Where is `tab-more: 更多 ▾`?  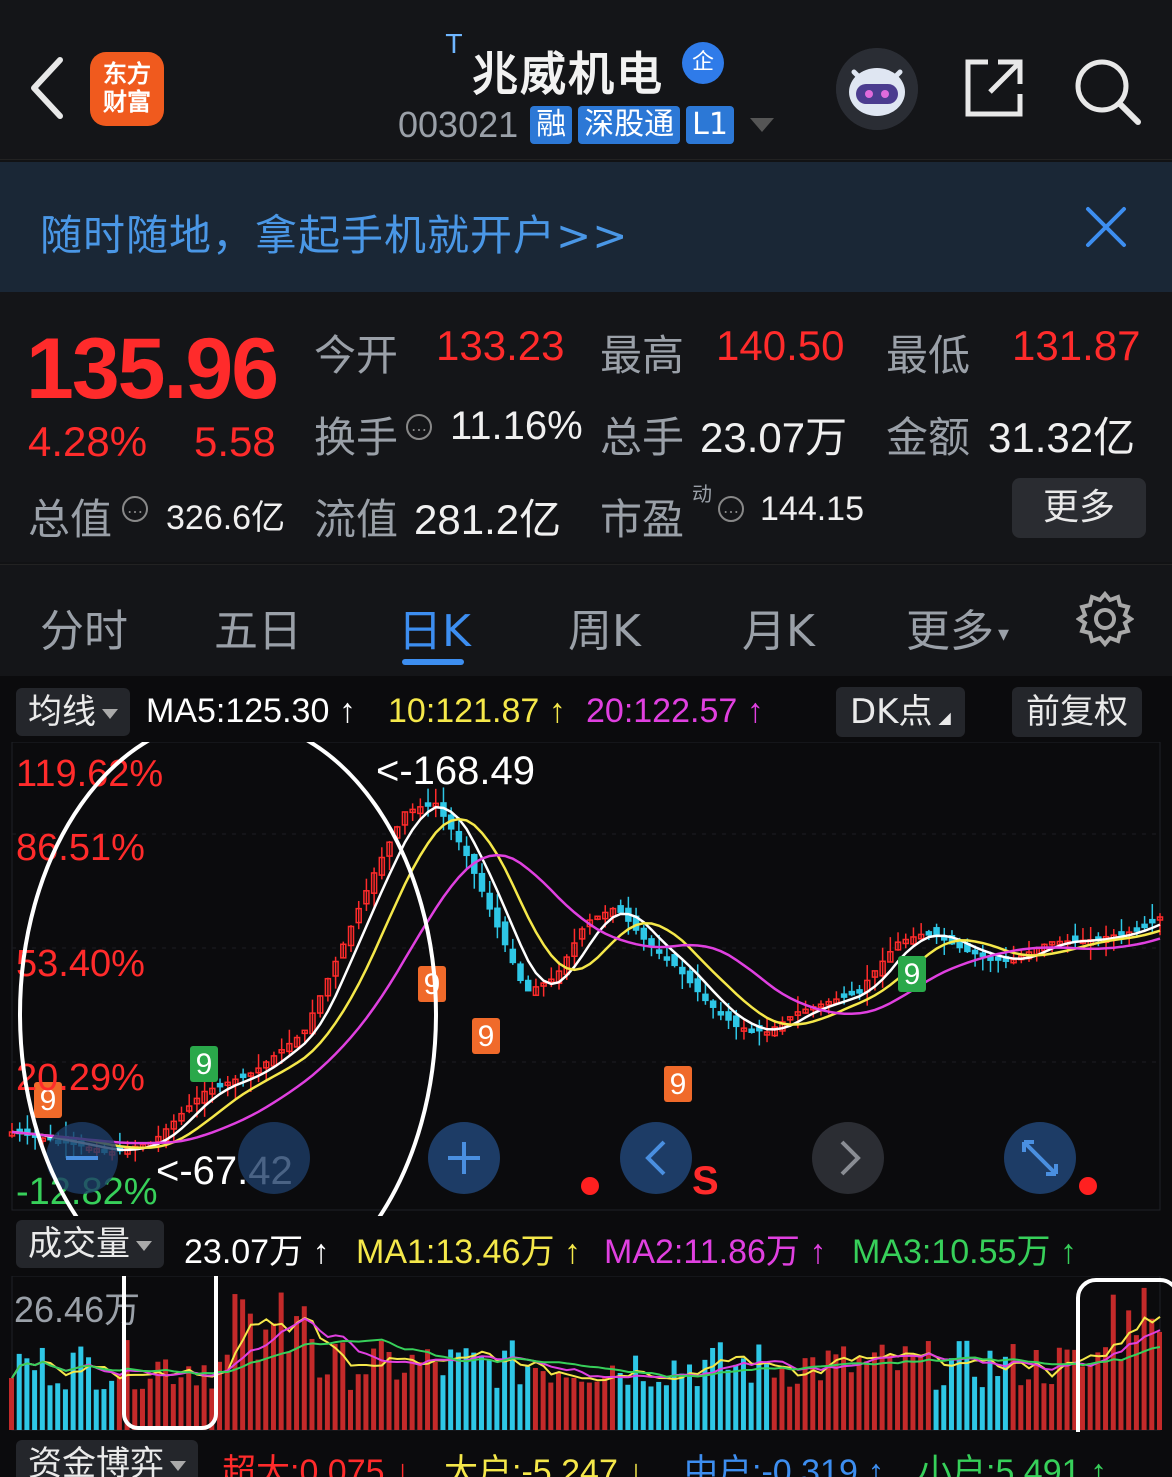
tab-more: 更多 ▾ is located at coordinates (957, 627).